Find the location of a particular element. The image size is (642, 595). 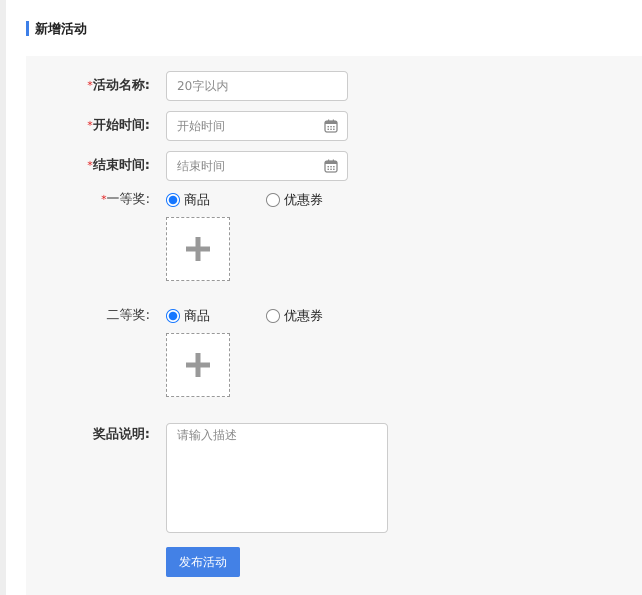

date-field: 开始时间 is located at coordinates (257, 126).